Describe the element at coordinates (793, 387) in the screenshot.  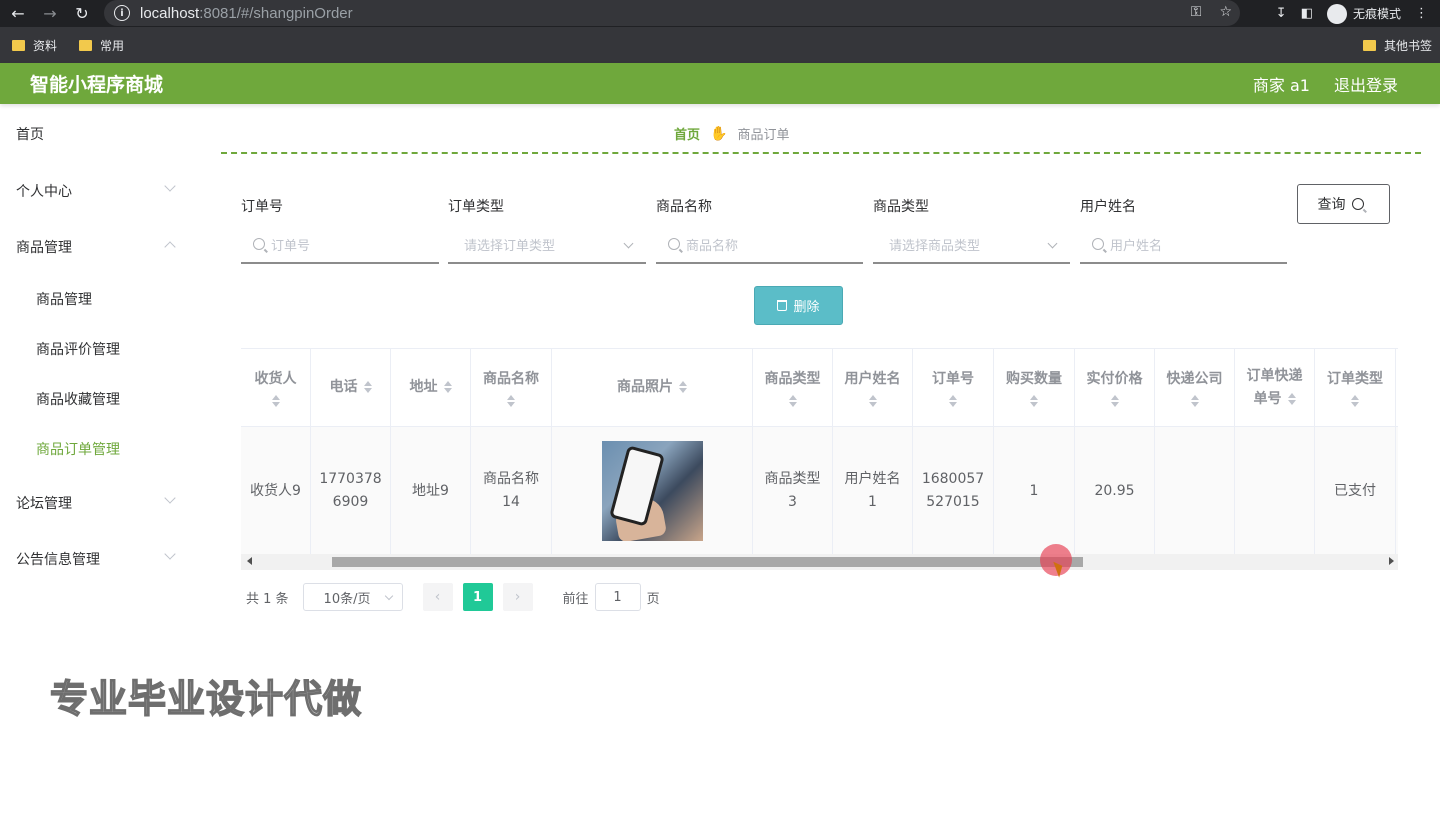
I see `column-header-product-type: 商品类型` at that location.